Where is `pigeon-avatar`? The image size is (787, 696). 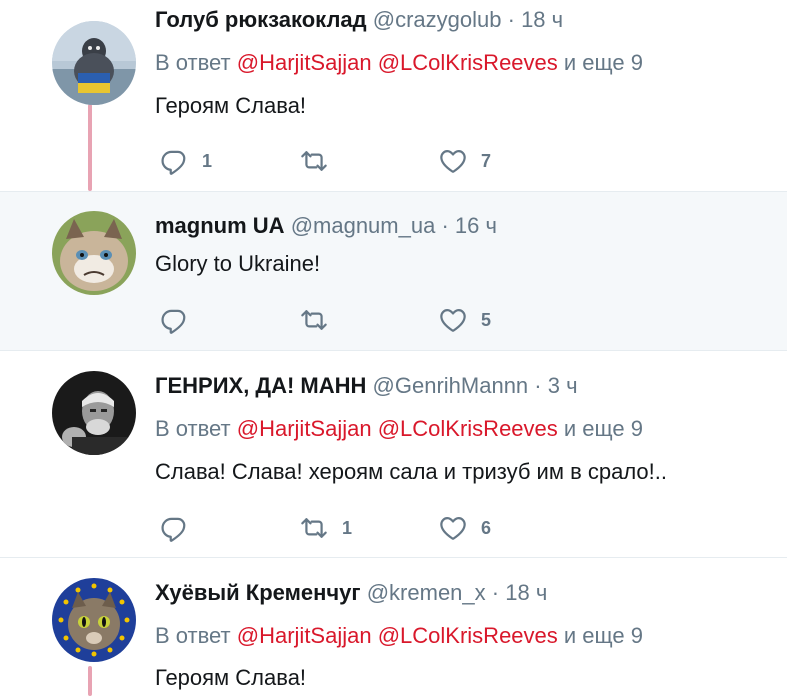
pigeon-avatar is located at coordinates (94, 63).